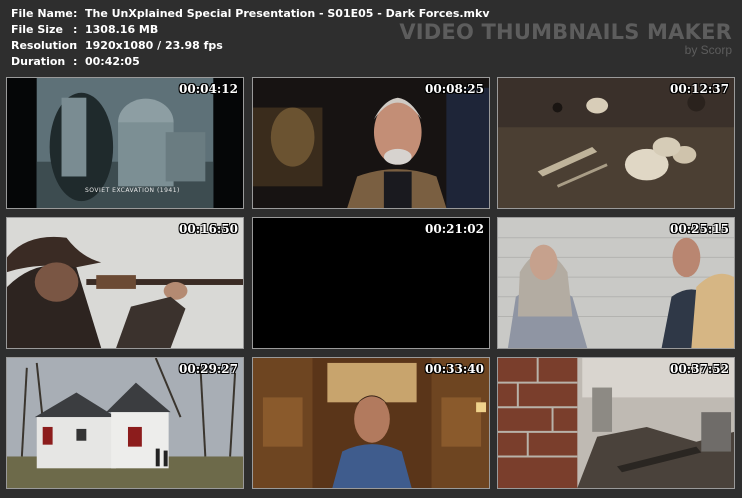 The width and height of the screenshot is (742, 498). I want to click on thumbnail-8: 00:33:40, so click(371, 423).